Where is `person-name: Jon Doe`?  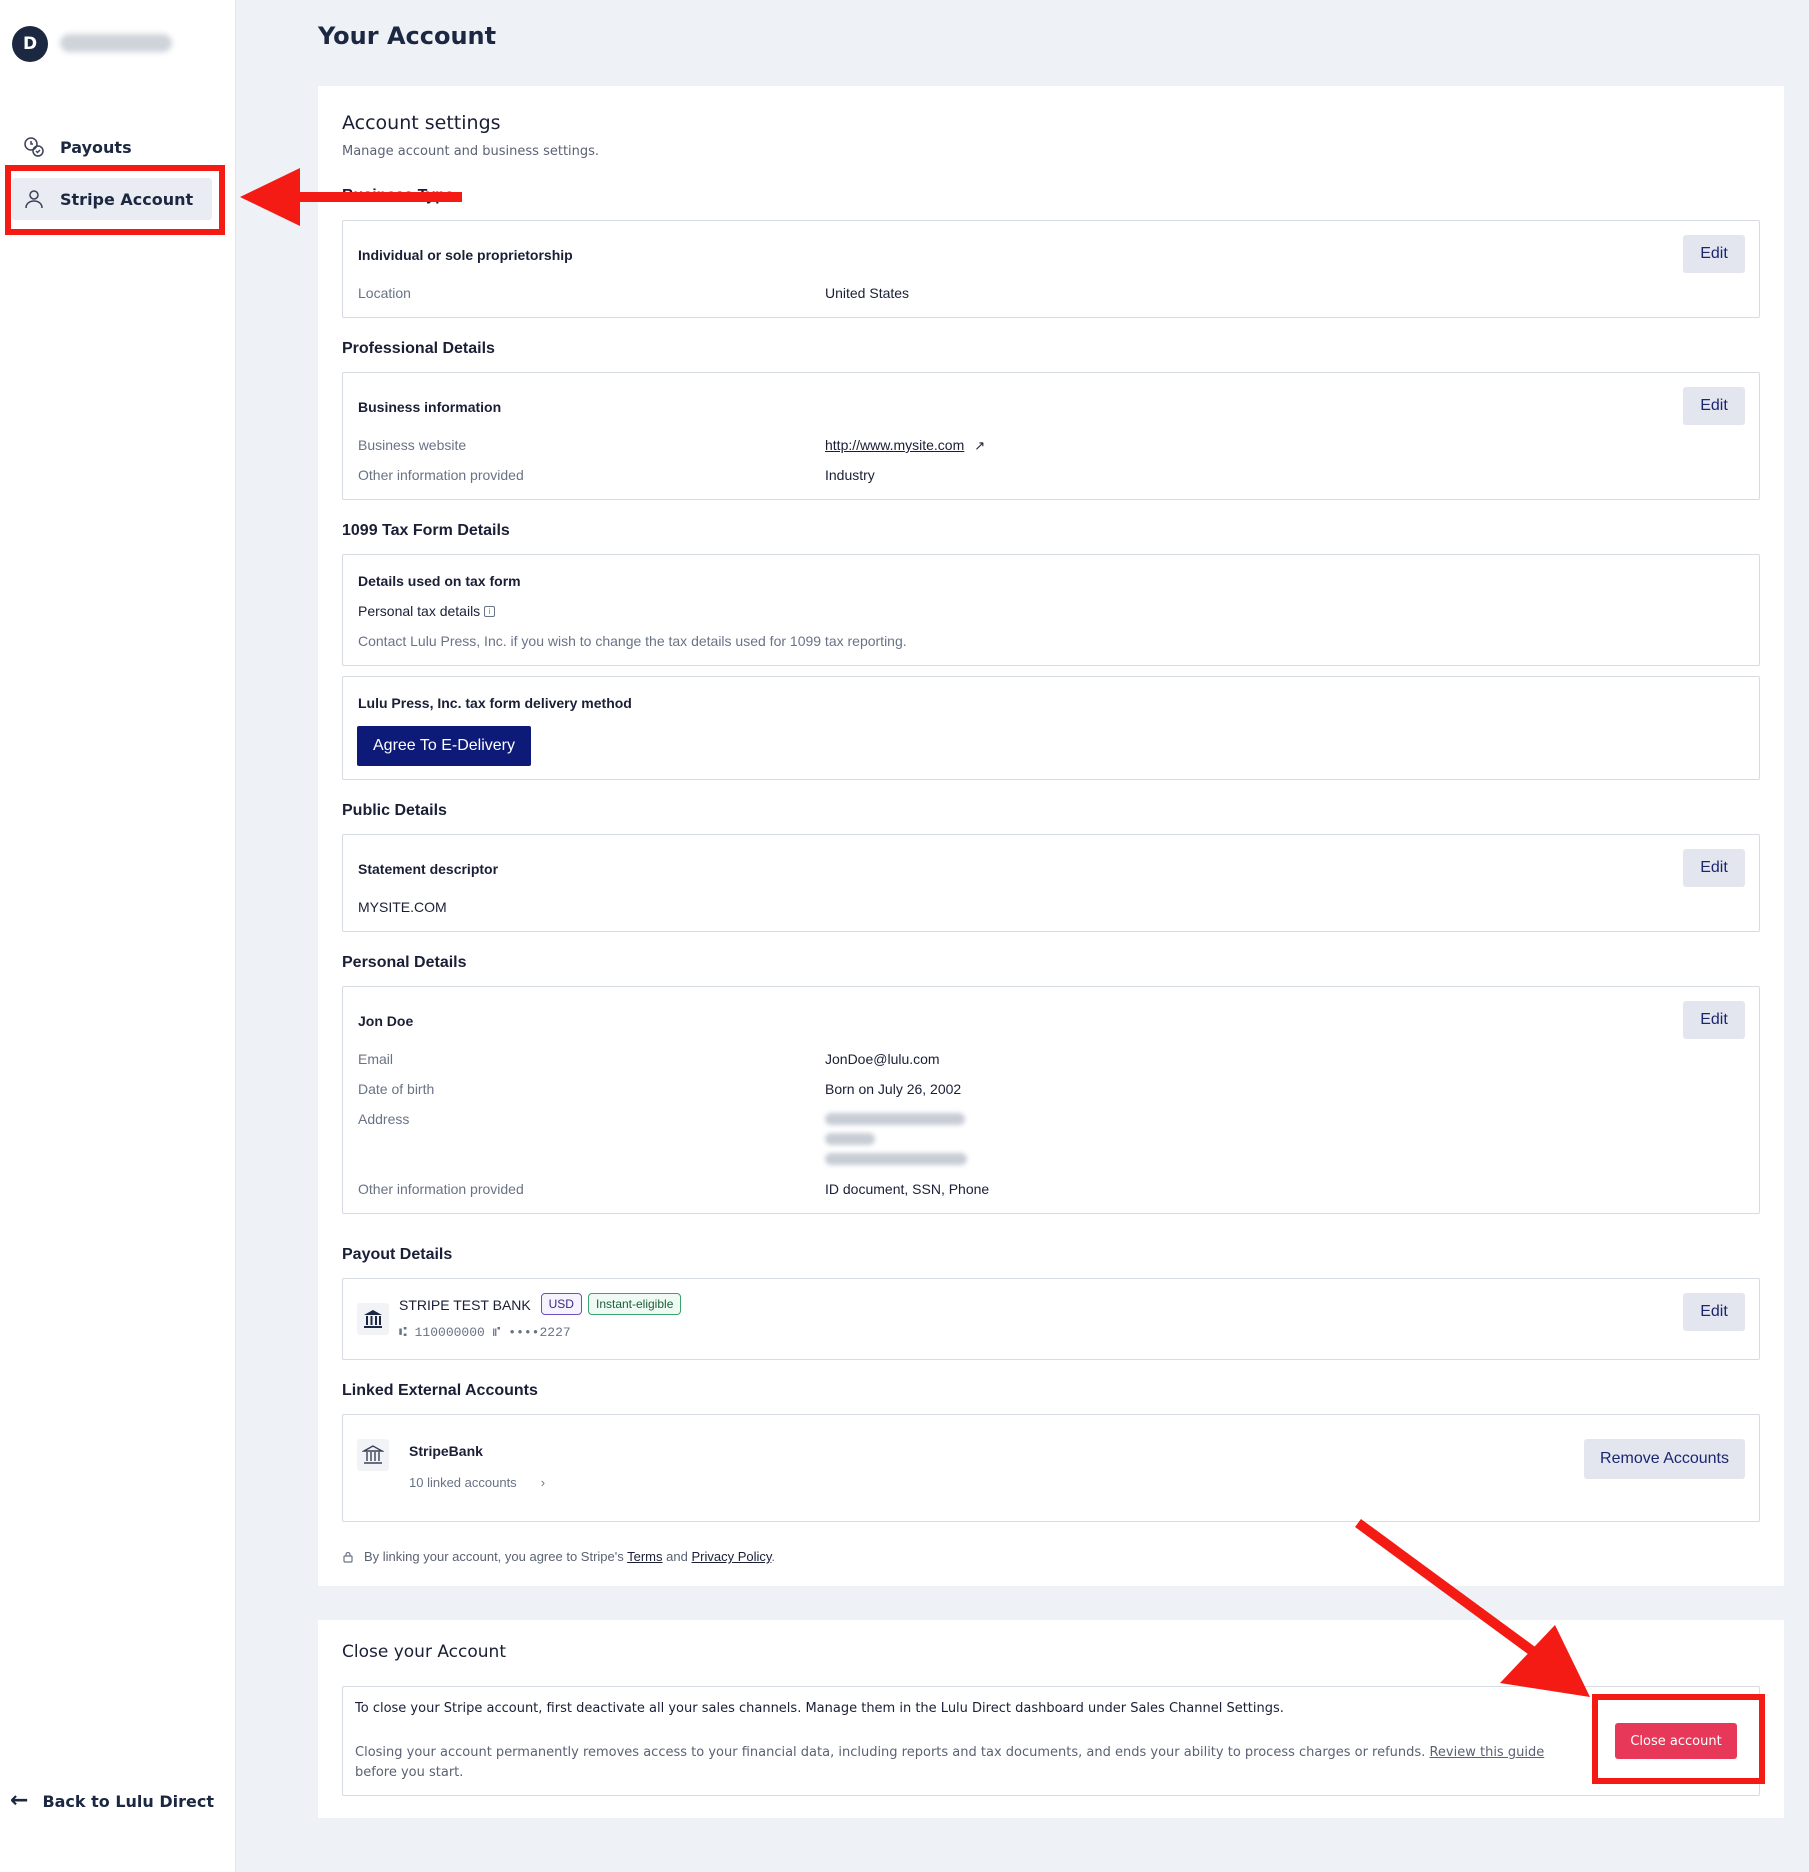
person-name: Jon Doe is located at coordinates (386, 1021).